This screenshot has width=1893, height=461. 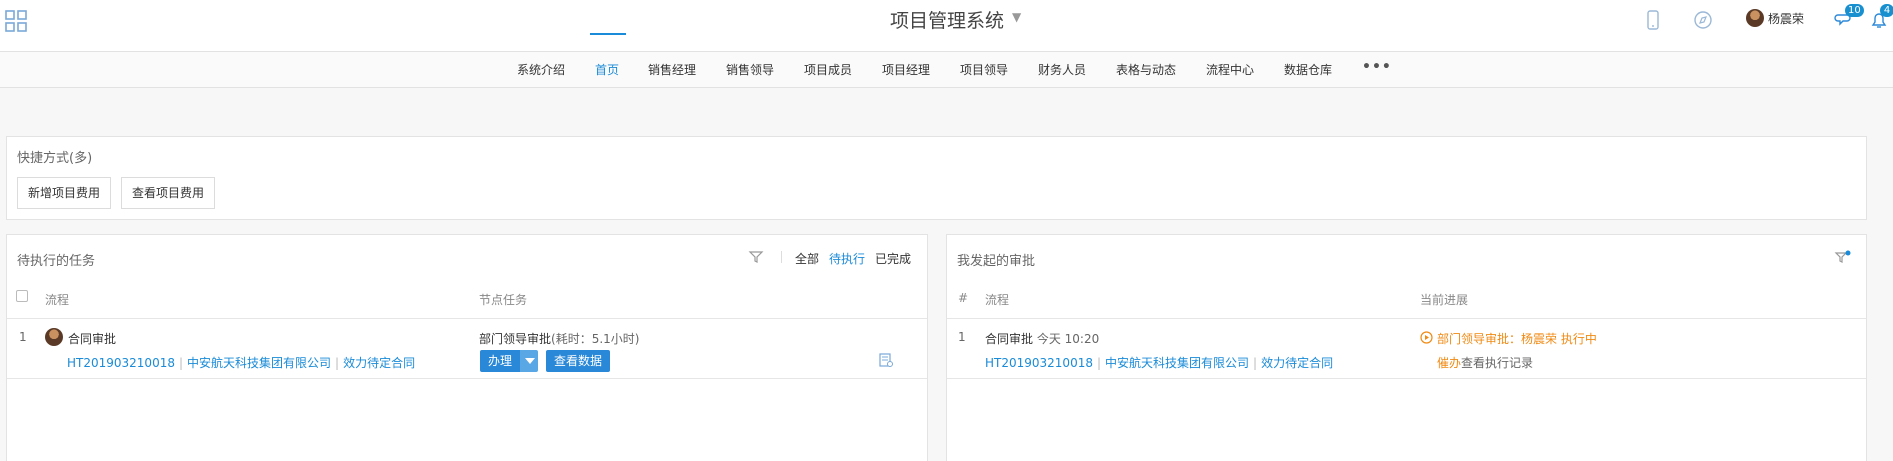 I want to click on filter-pending: 待执行, so click(x=847, y=258).